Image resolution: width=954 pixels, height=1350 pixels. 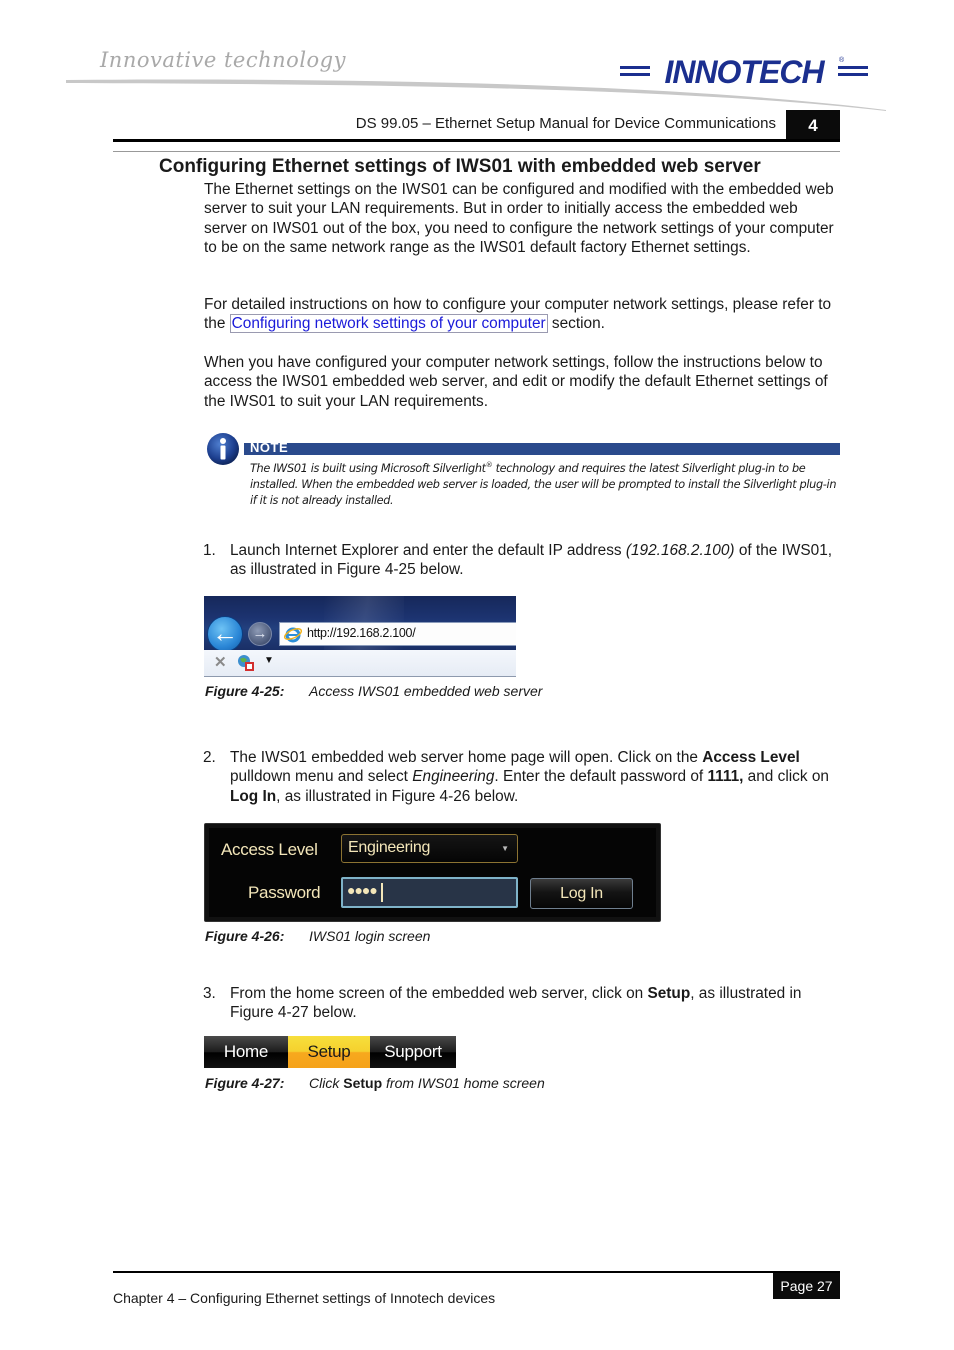 I want to click on log-in-button: Log In, so click(x=581, y=893).